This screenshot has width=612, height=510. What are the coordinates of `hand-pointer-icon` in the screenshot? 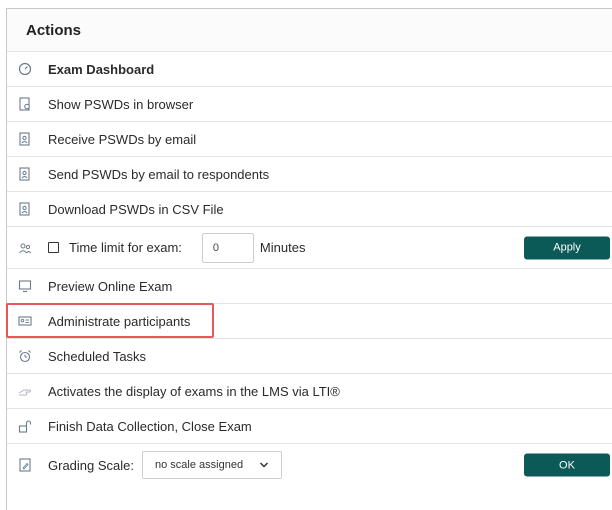 It's located at (25, 391).